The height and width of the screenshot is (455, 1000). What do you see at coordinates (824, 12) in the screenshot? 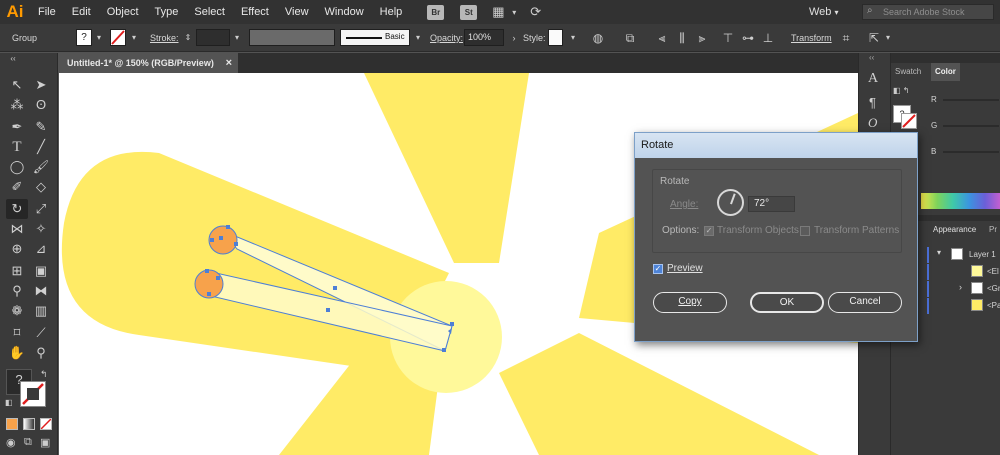
I see `workspace-switcher: Web ▾` at bounding box center [824, 12].